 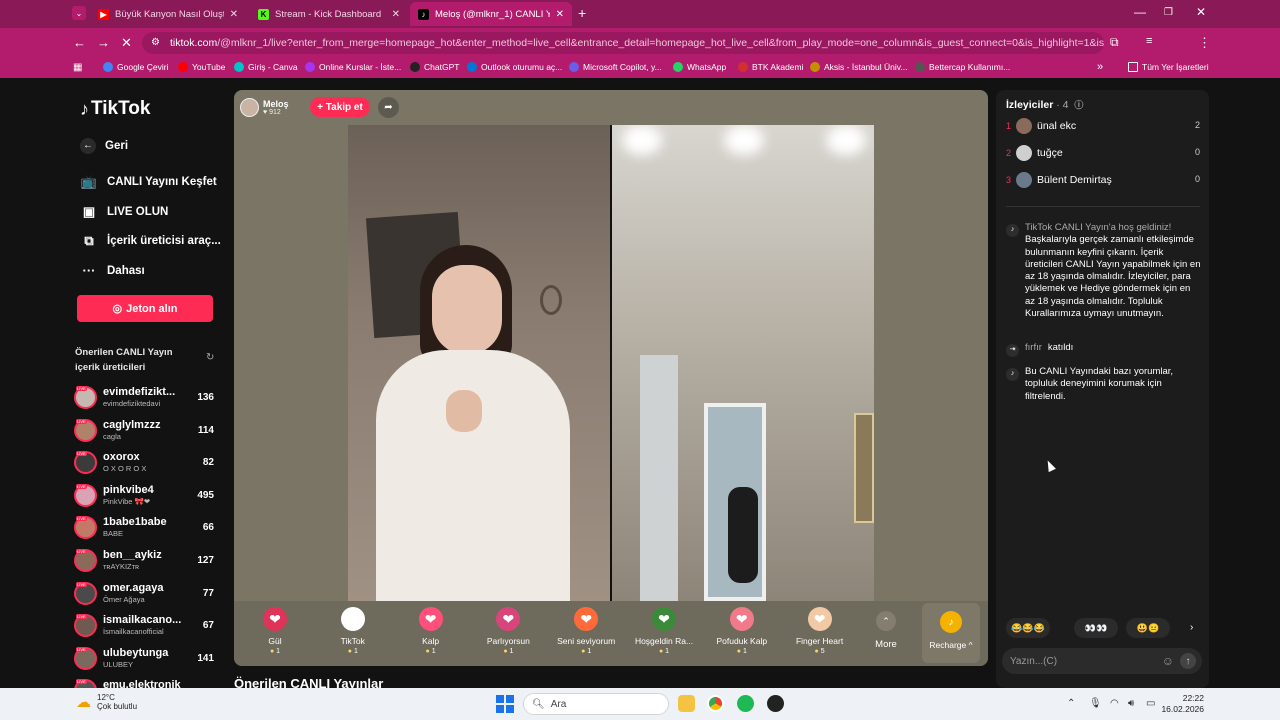 What do you see at coordinates (149, 462) in the screenshot?
I see `suggested-creator: LIVE oxorox O X O R O X 82` at bounding box center [149, 462].